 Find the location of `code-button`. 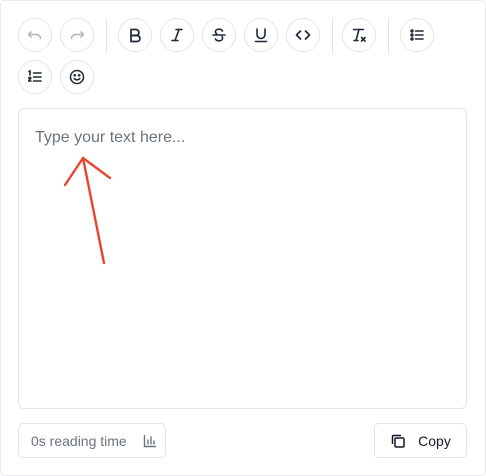

code-button is located at coordinates (303, 35).